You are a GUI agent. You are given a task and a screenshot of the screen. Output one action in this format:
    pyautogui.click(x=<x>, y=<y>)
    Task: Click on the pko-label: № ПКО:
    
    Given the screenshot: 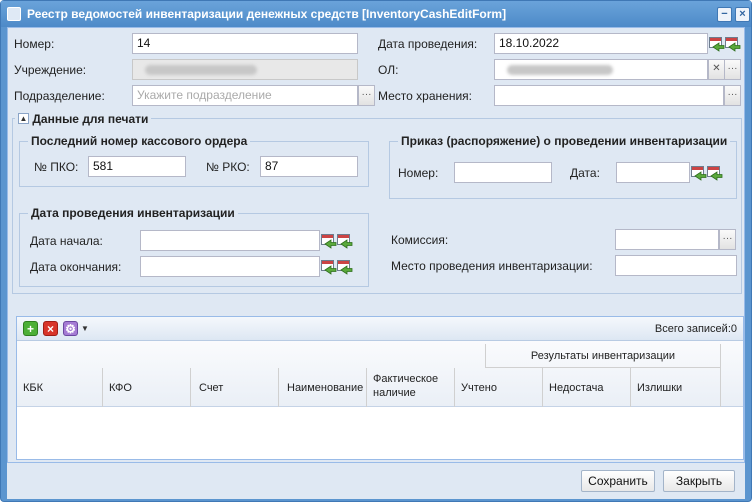 What is the action you would take?
    pyautogui.click(x=56, y=167)
    